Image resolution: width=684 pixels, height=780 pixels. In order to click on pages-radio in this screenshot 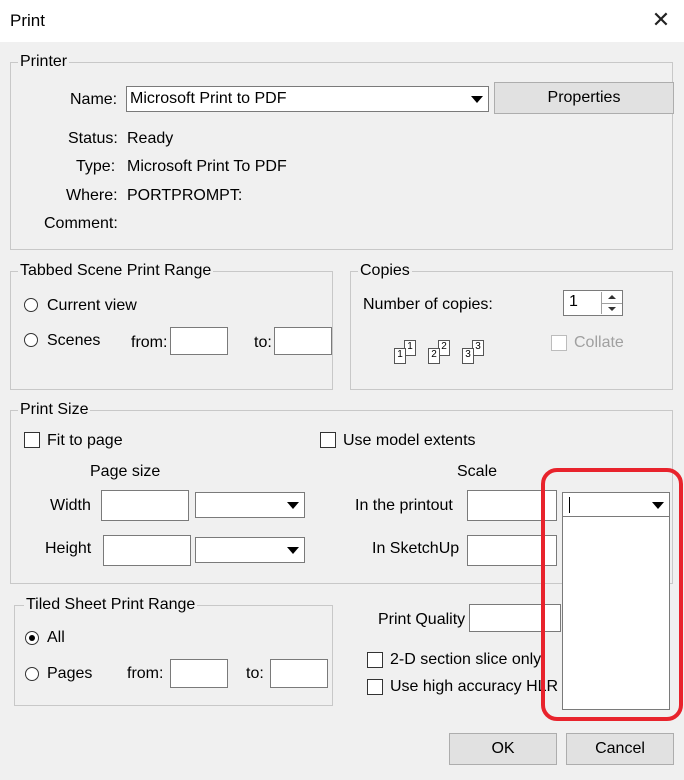, I will do `click(32, 674)`.